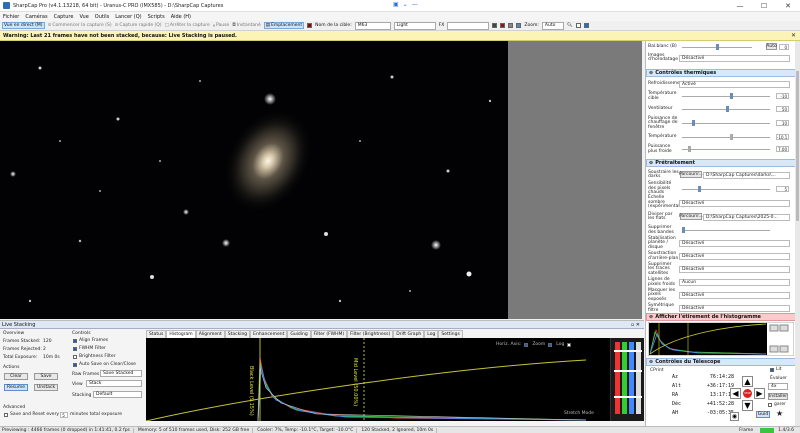  What do you see at coordinates (617, 378) in the screenshot?
I see `red-channel-slider` at bounding box center [617, 378].